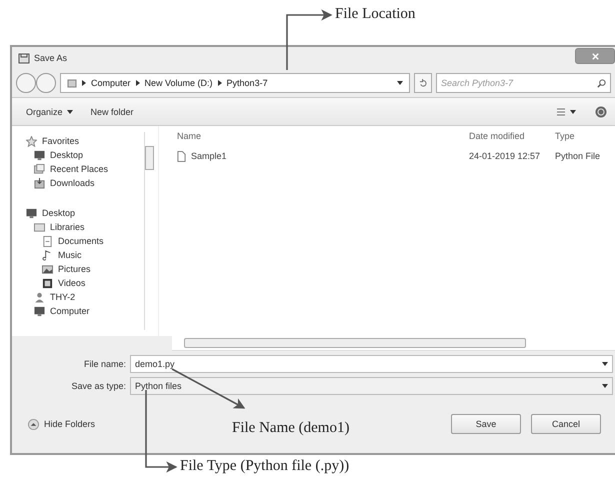 This screenshot has width=615, height=486. I want to click on places-icon, so click(39, 169).